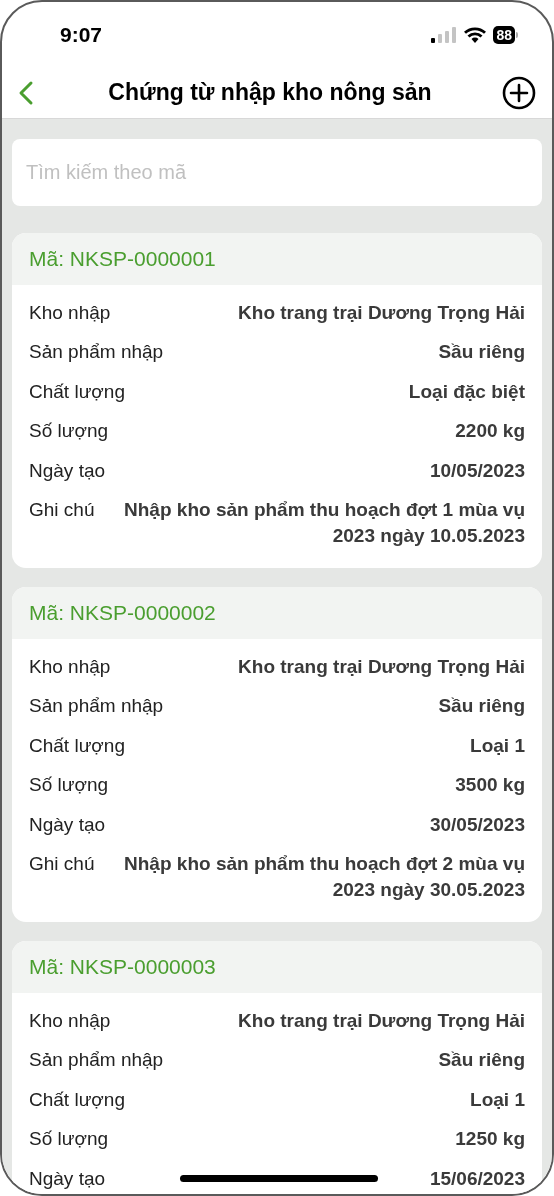  I want to click on field-value: Nhập kho sản phẩm thu hoạch đợt 1 mùa vụ 2023 ngày 10.05.2023, so click(324, 523).